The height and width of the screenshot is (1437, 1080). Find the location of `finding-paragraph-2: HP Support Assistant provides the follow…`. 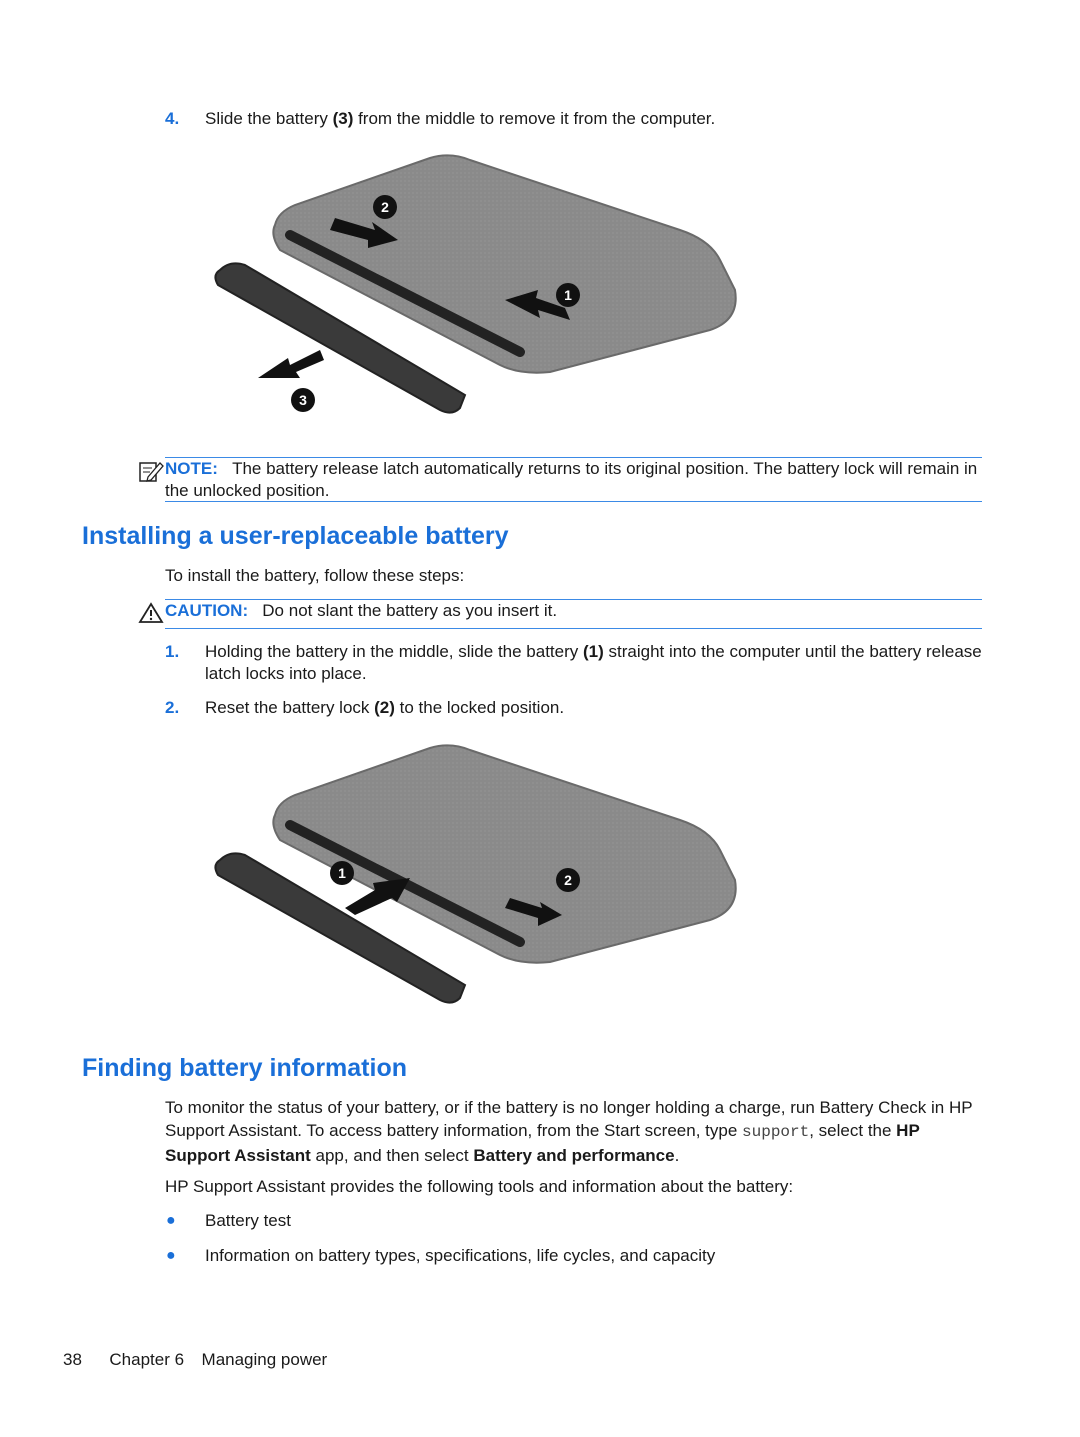

finding-paragraph-2: HP Support Assistant provides the follow… is located at coordinates (479, 1186).